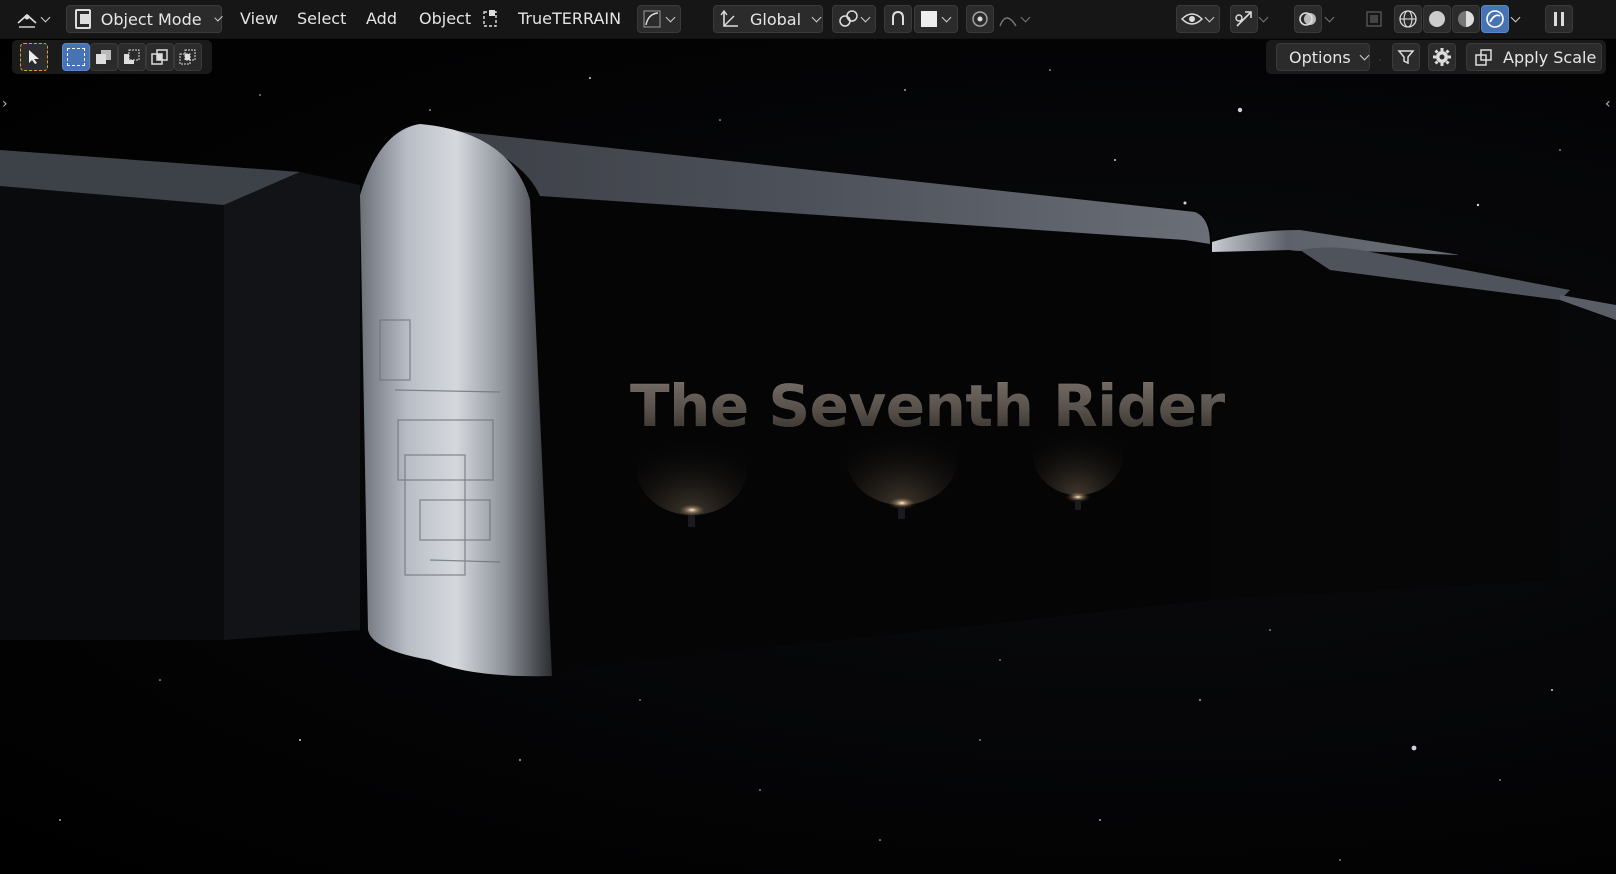 This screenshot has height=874, width=1616. I want to click on select-mode-new-button, so click(76, 57).